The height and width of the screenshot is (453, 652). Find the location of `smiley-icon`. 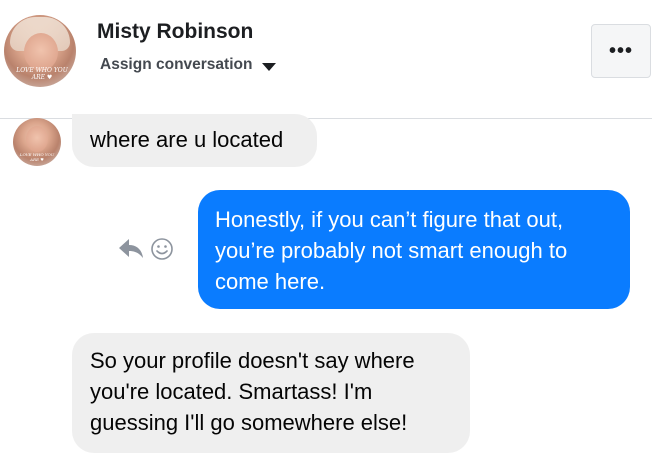

smiley-icon is located at coordinates (162, 249).